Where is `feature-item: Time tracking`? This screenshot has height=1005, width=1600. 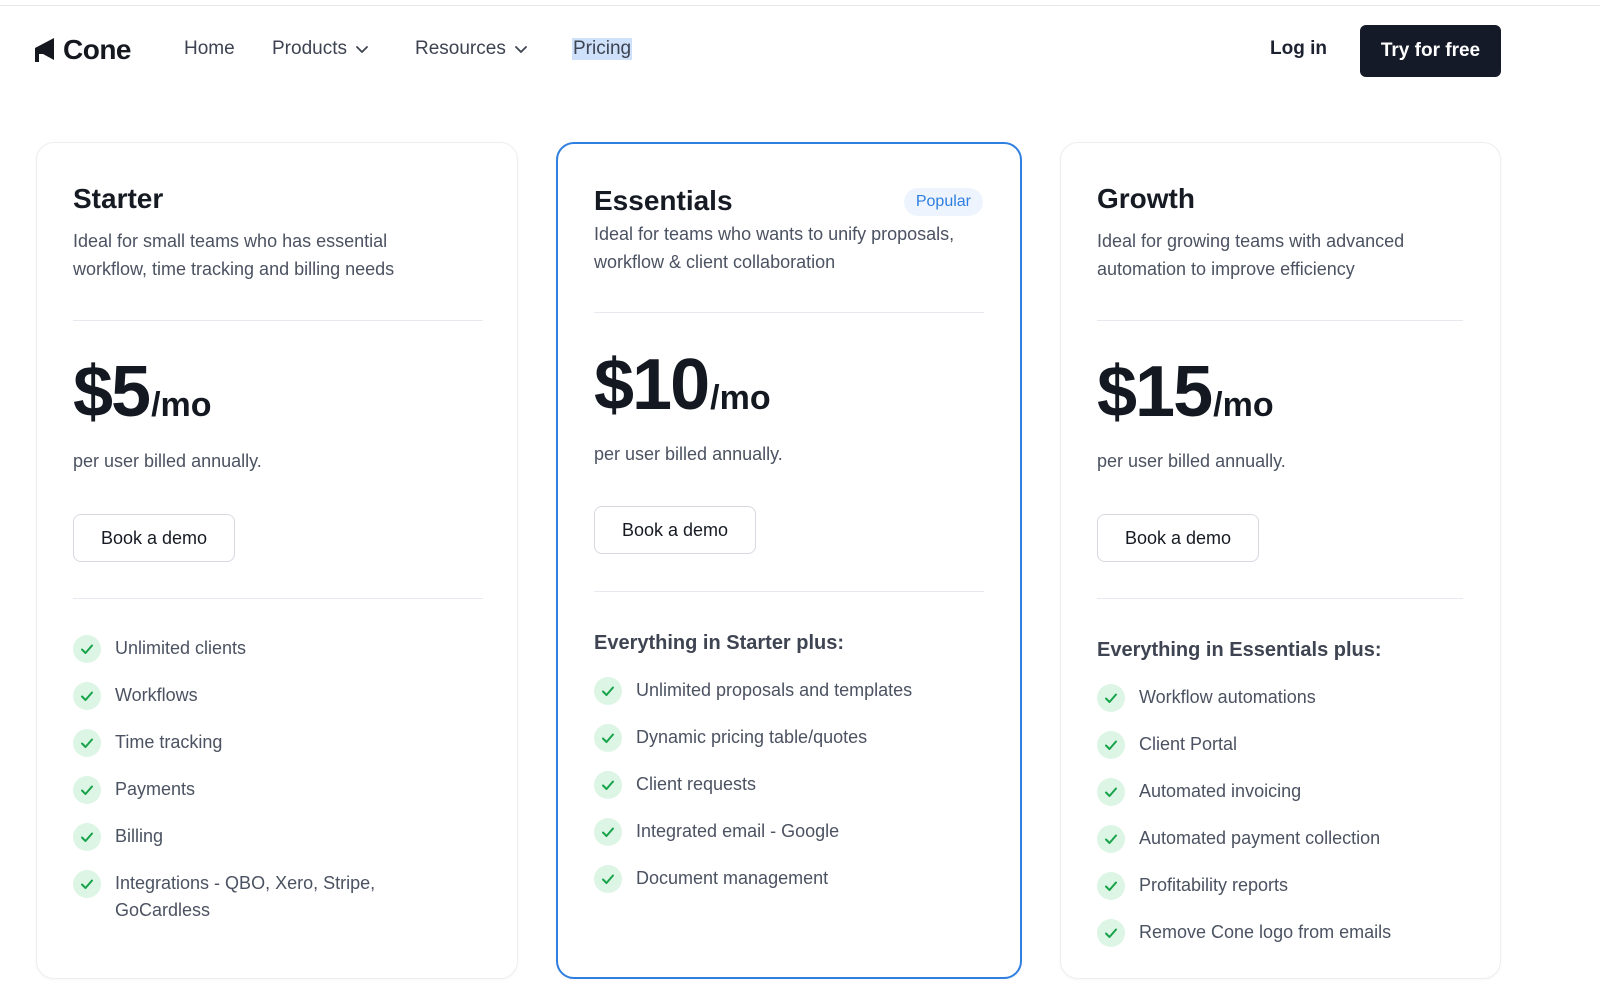
feature-item: Time tracking is located at coordinates (273, 743).